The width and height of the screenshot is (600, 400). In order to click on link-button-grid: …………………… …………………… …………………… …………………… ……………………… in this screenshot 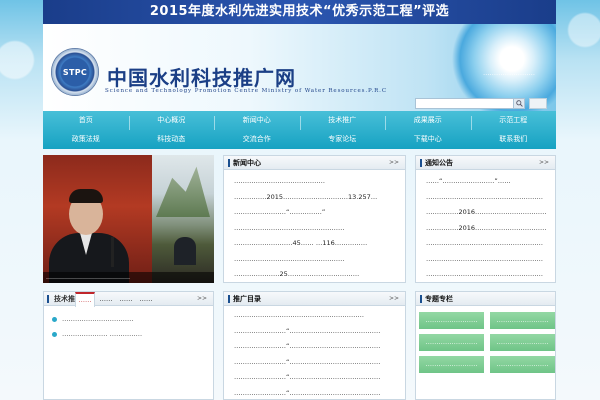, I will do `click(485, 339)`.